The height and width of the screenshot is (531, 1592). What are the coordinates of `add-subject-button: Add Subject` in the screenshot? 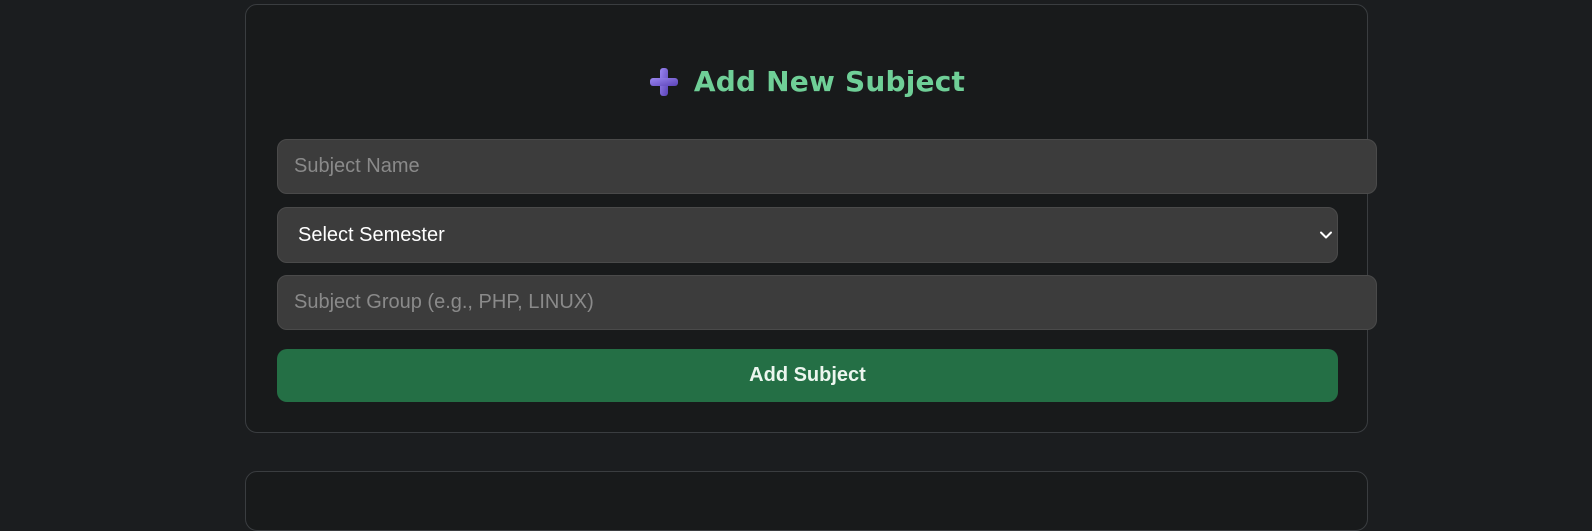 It's located at (807, 375).